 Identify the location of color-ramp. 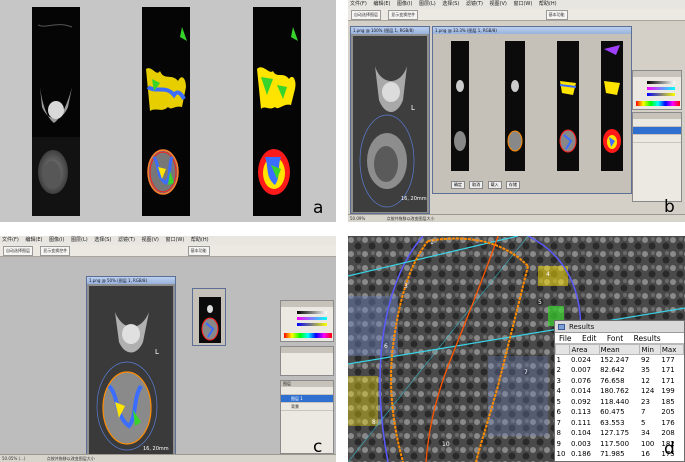
(658, 103).